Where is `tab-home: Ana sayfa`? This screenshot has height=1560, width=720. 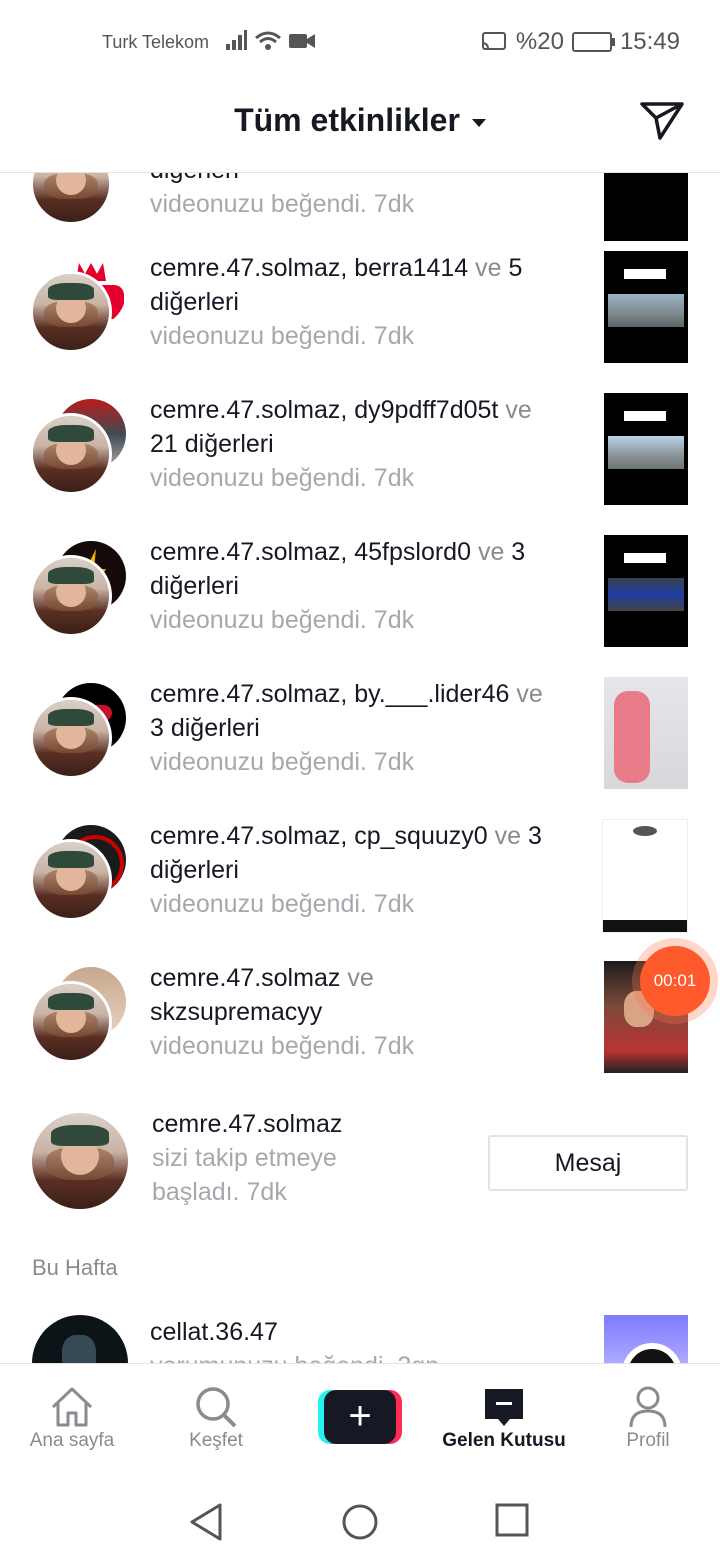 tab-home: Ana sayfa is located at coordinates (72, 1418).